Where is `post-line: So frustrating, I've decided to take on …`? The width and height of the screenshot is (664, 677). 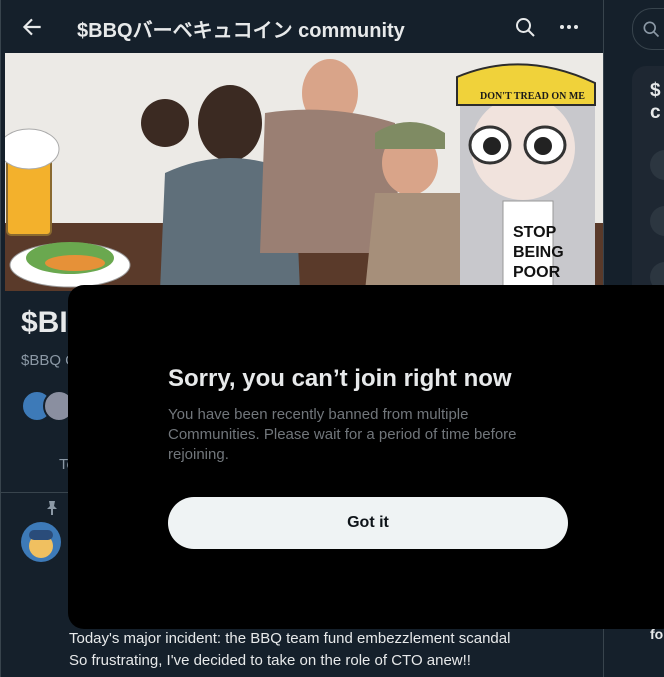
post-line: So frustrating, I've decided to take on … is located at coordinates (270, 660).